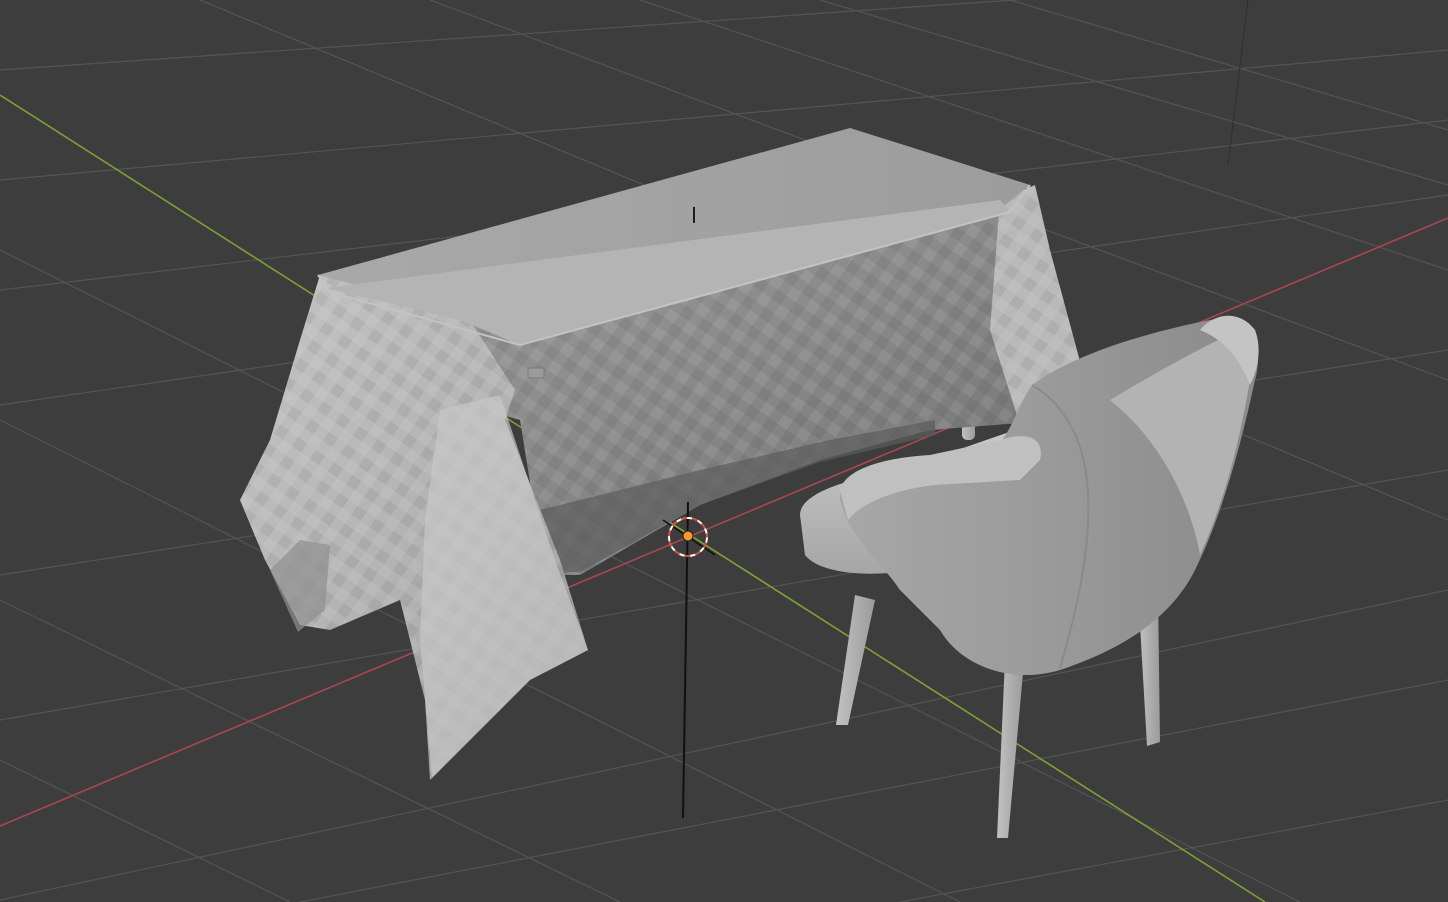 Image resolution: width=1448 pixels, height=902 pixels. What do you see at coordinates (689, 660) in the screenshot?
I see `3d-cursor` at bounding box center [689, 660].